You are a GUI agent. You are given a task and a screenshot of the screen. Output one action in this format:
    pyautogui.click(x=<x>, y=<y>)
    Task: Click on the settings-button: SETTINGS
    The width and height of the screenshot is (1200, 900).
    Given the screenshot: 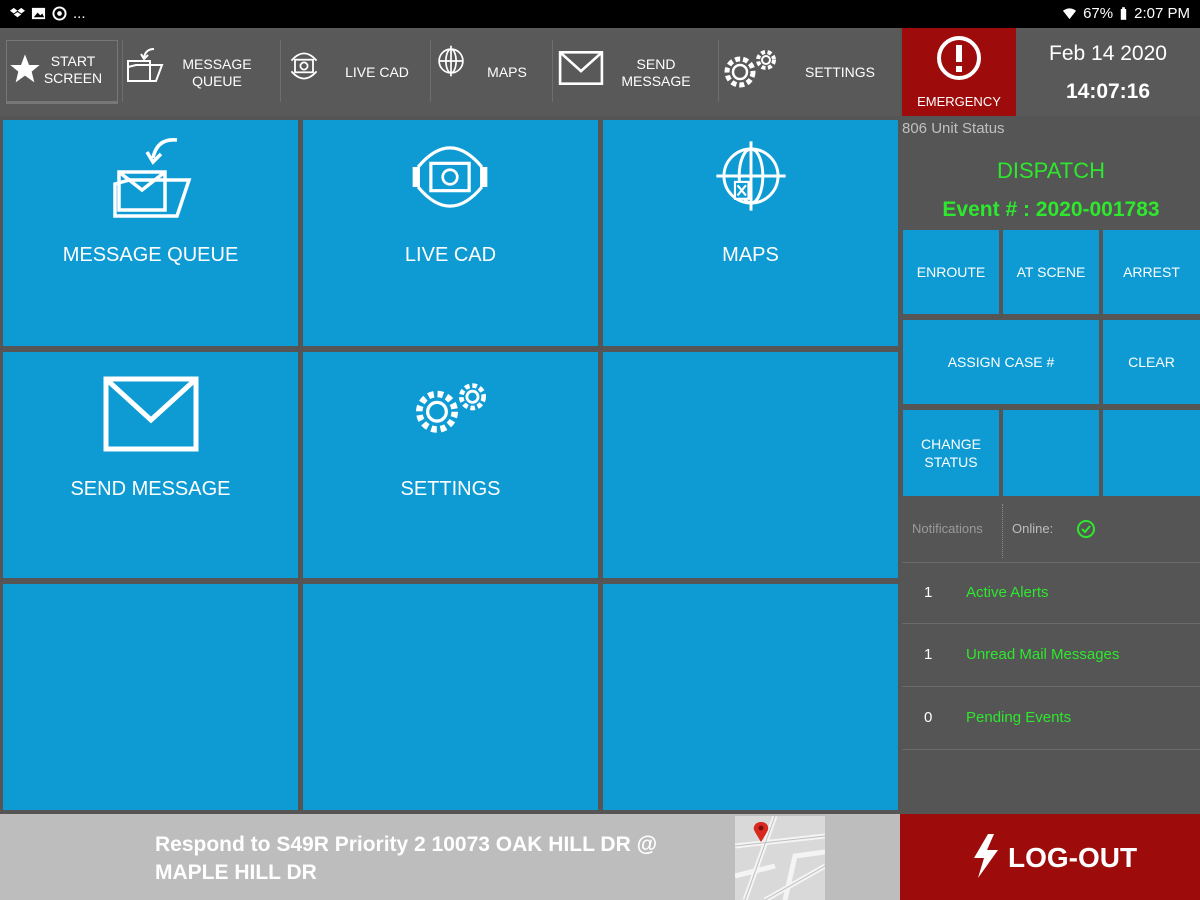 What is the action you would take?
    pyautogui.click(x=808, y=72)
    